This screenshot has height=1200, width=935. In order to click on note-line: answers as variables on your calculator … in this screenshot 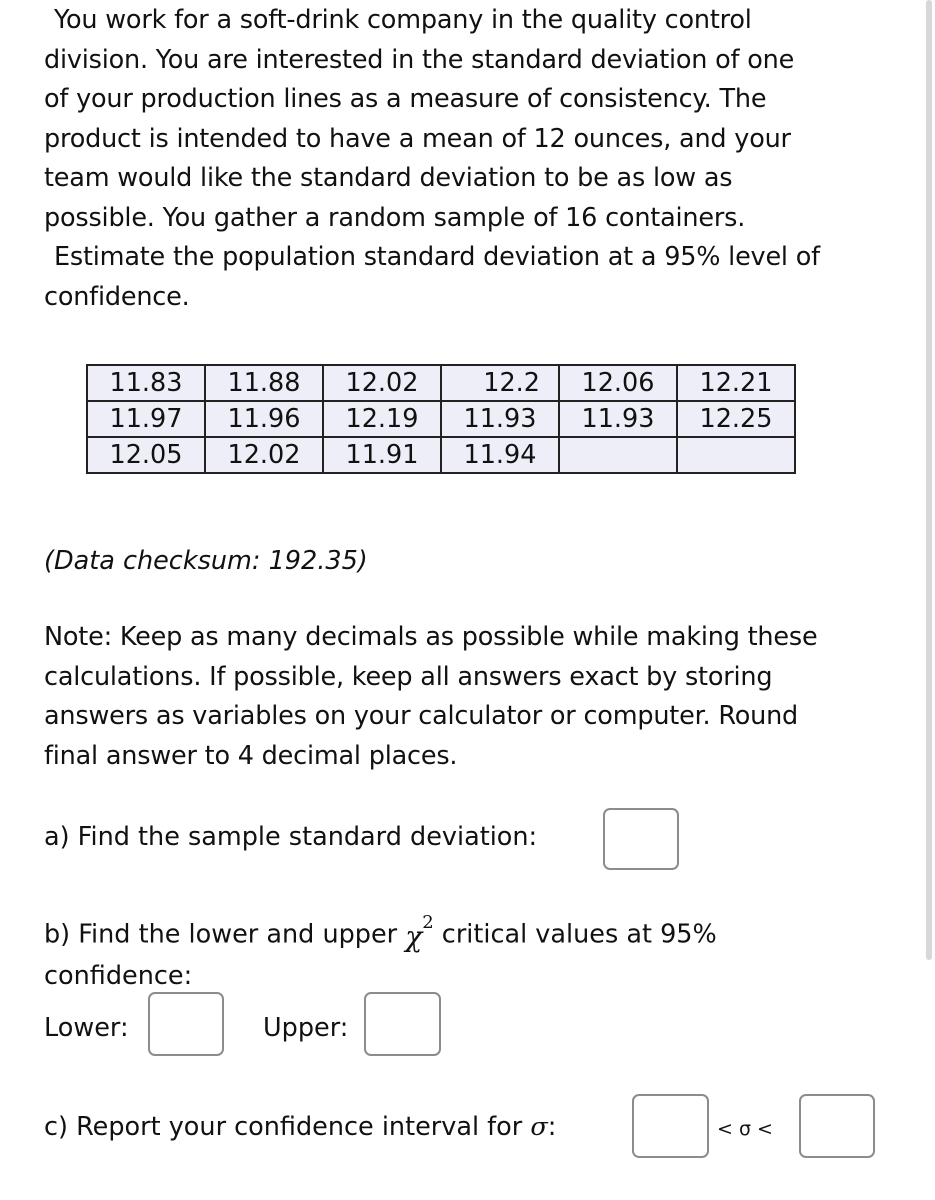, I will do `click(421, 716)`.